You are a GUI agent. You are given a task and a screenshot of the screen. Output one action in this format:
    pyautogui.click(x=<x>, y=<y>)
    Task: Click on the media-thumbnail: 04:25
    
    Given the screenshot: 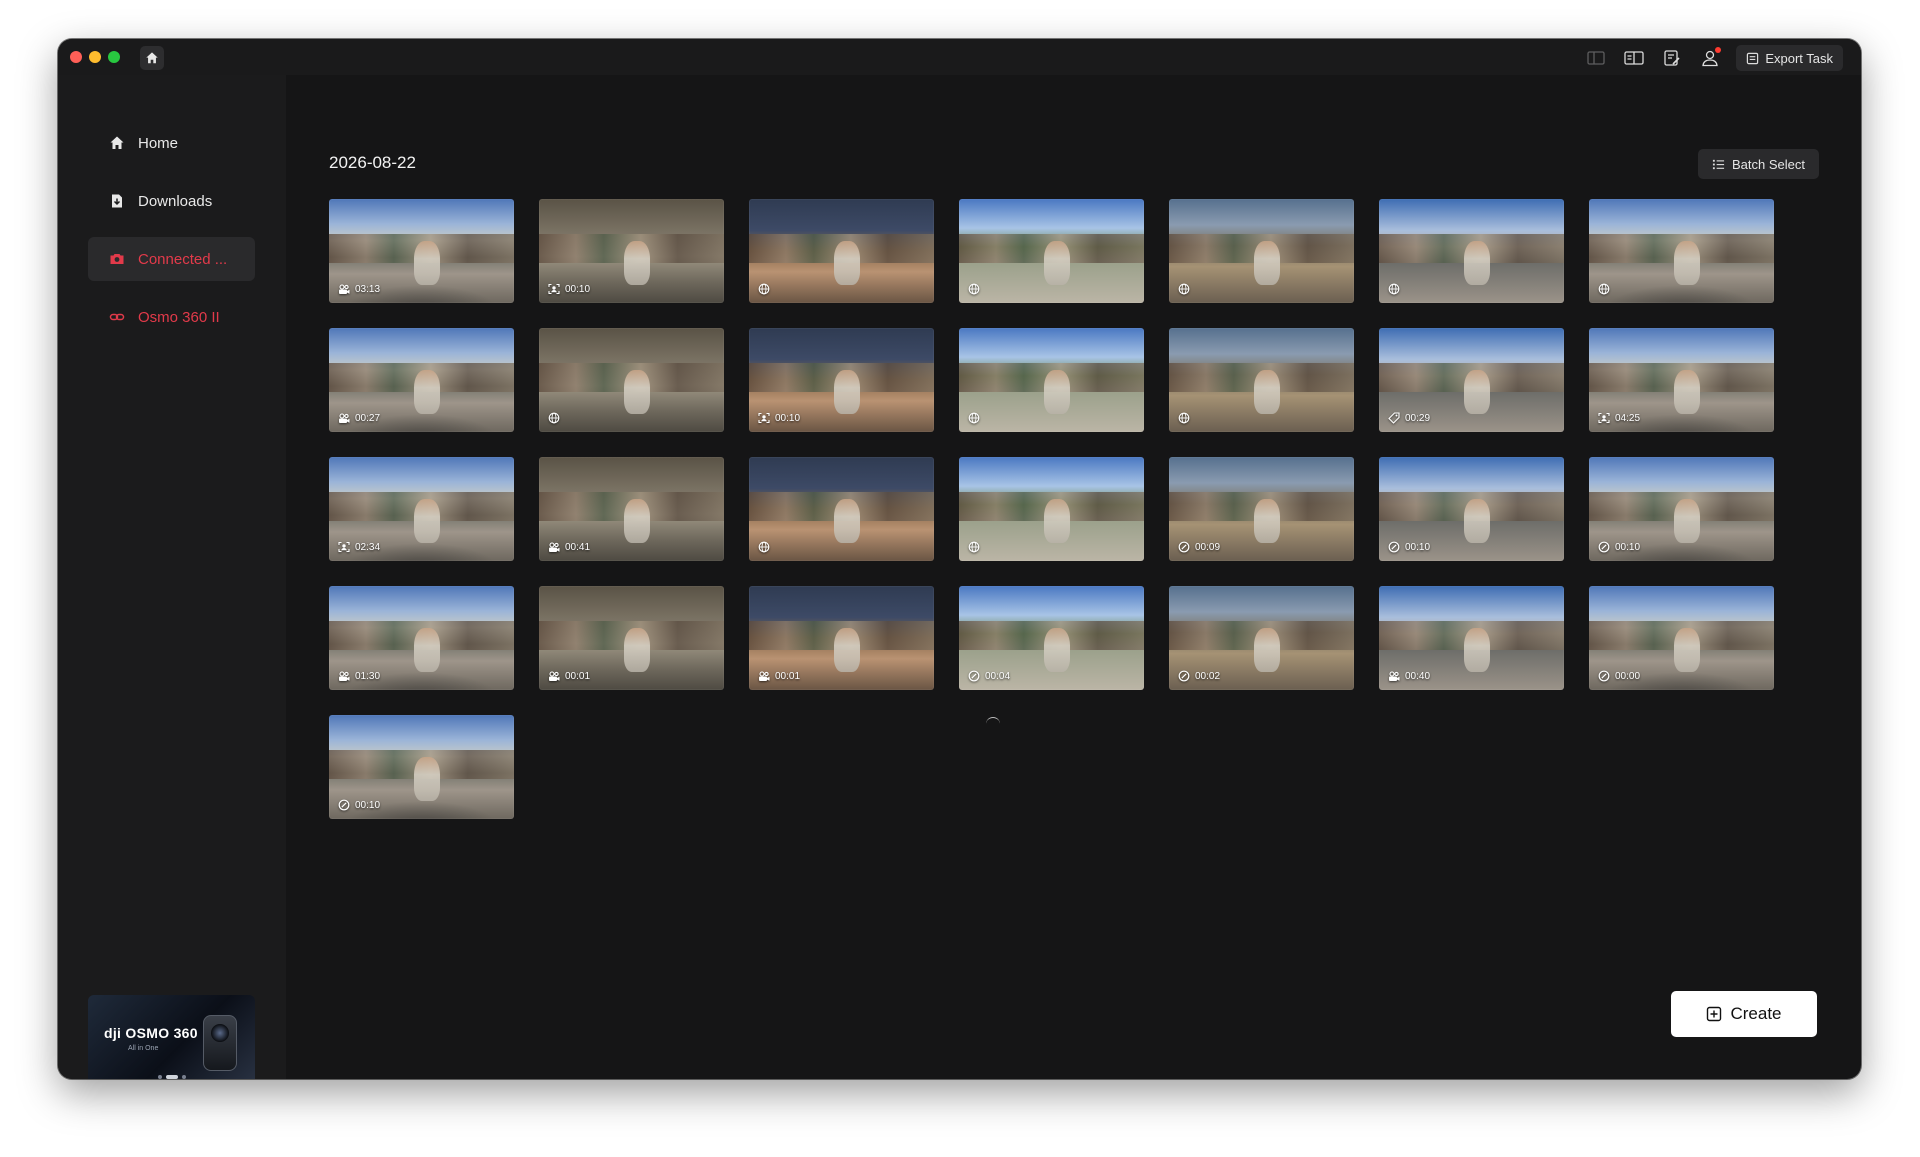 What is the action you would take?
    pyautogui.click(x=1681, y=380)
    